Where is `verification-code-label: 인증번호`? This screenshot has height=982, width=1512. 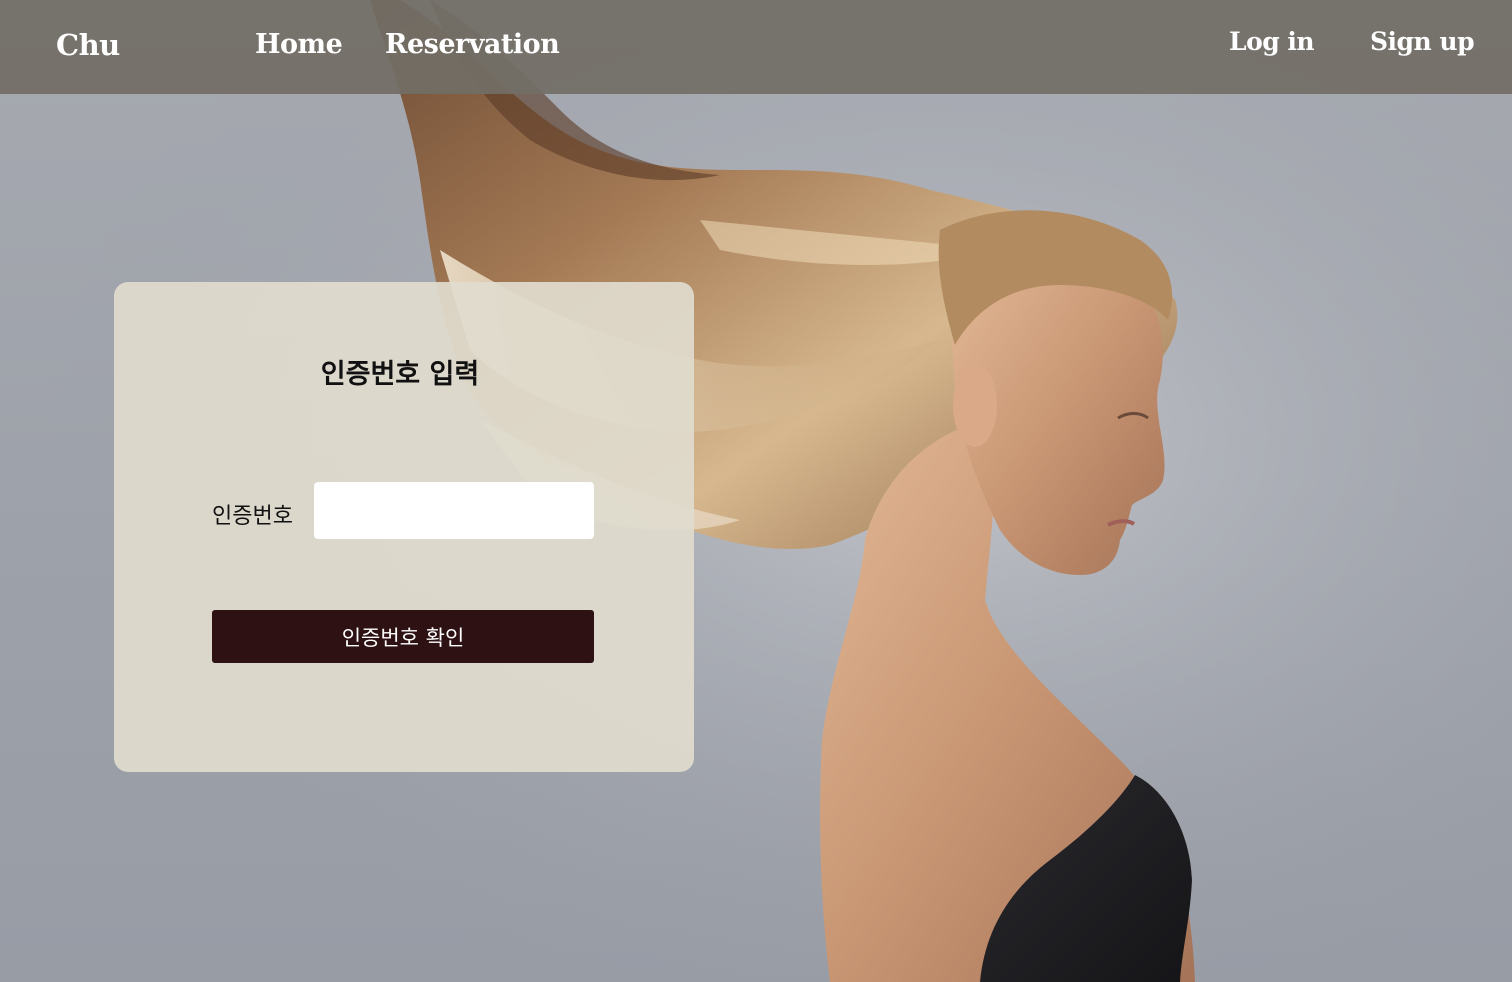 verification-code-label: 인증번호 is located at coordinates (252, 516).